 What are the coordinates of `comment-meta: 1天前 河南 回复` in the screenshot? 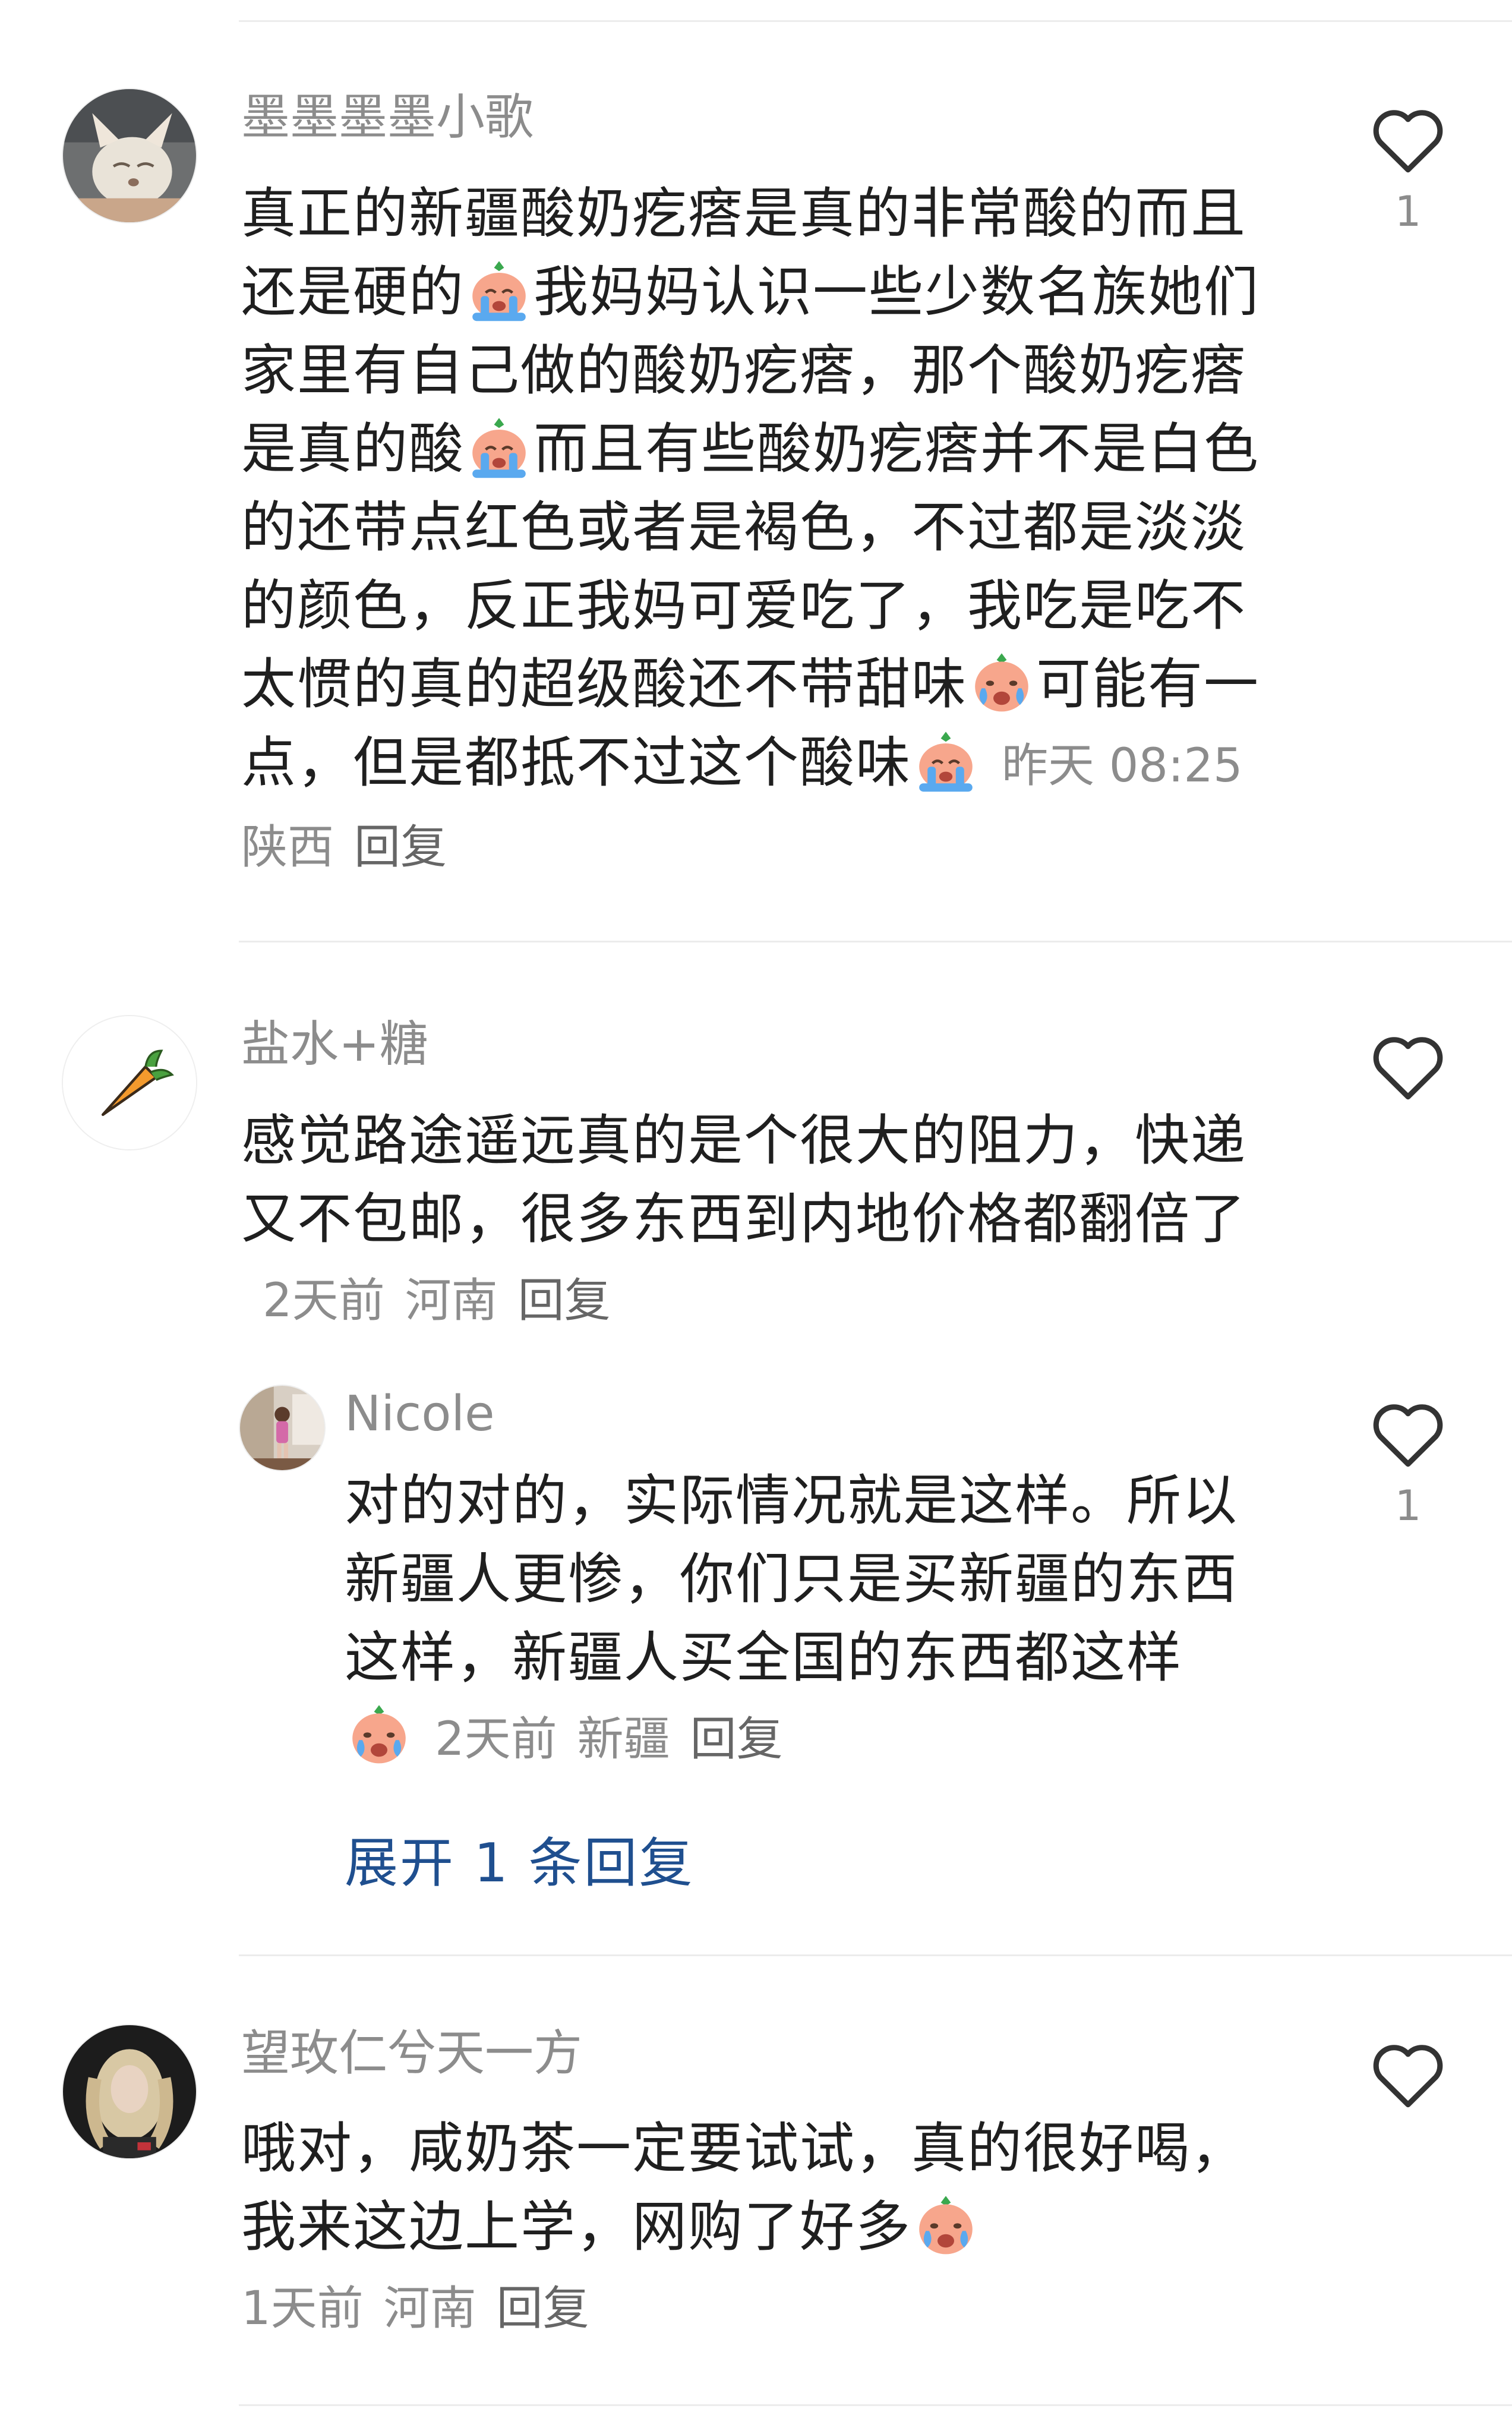 It's located at (426, 2308).